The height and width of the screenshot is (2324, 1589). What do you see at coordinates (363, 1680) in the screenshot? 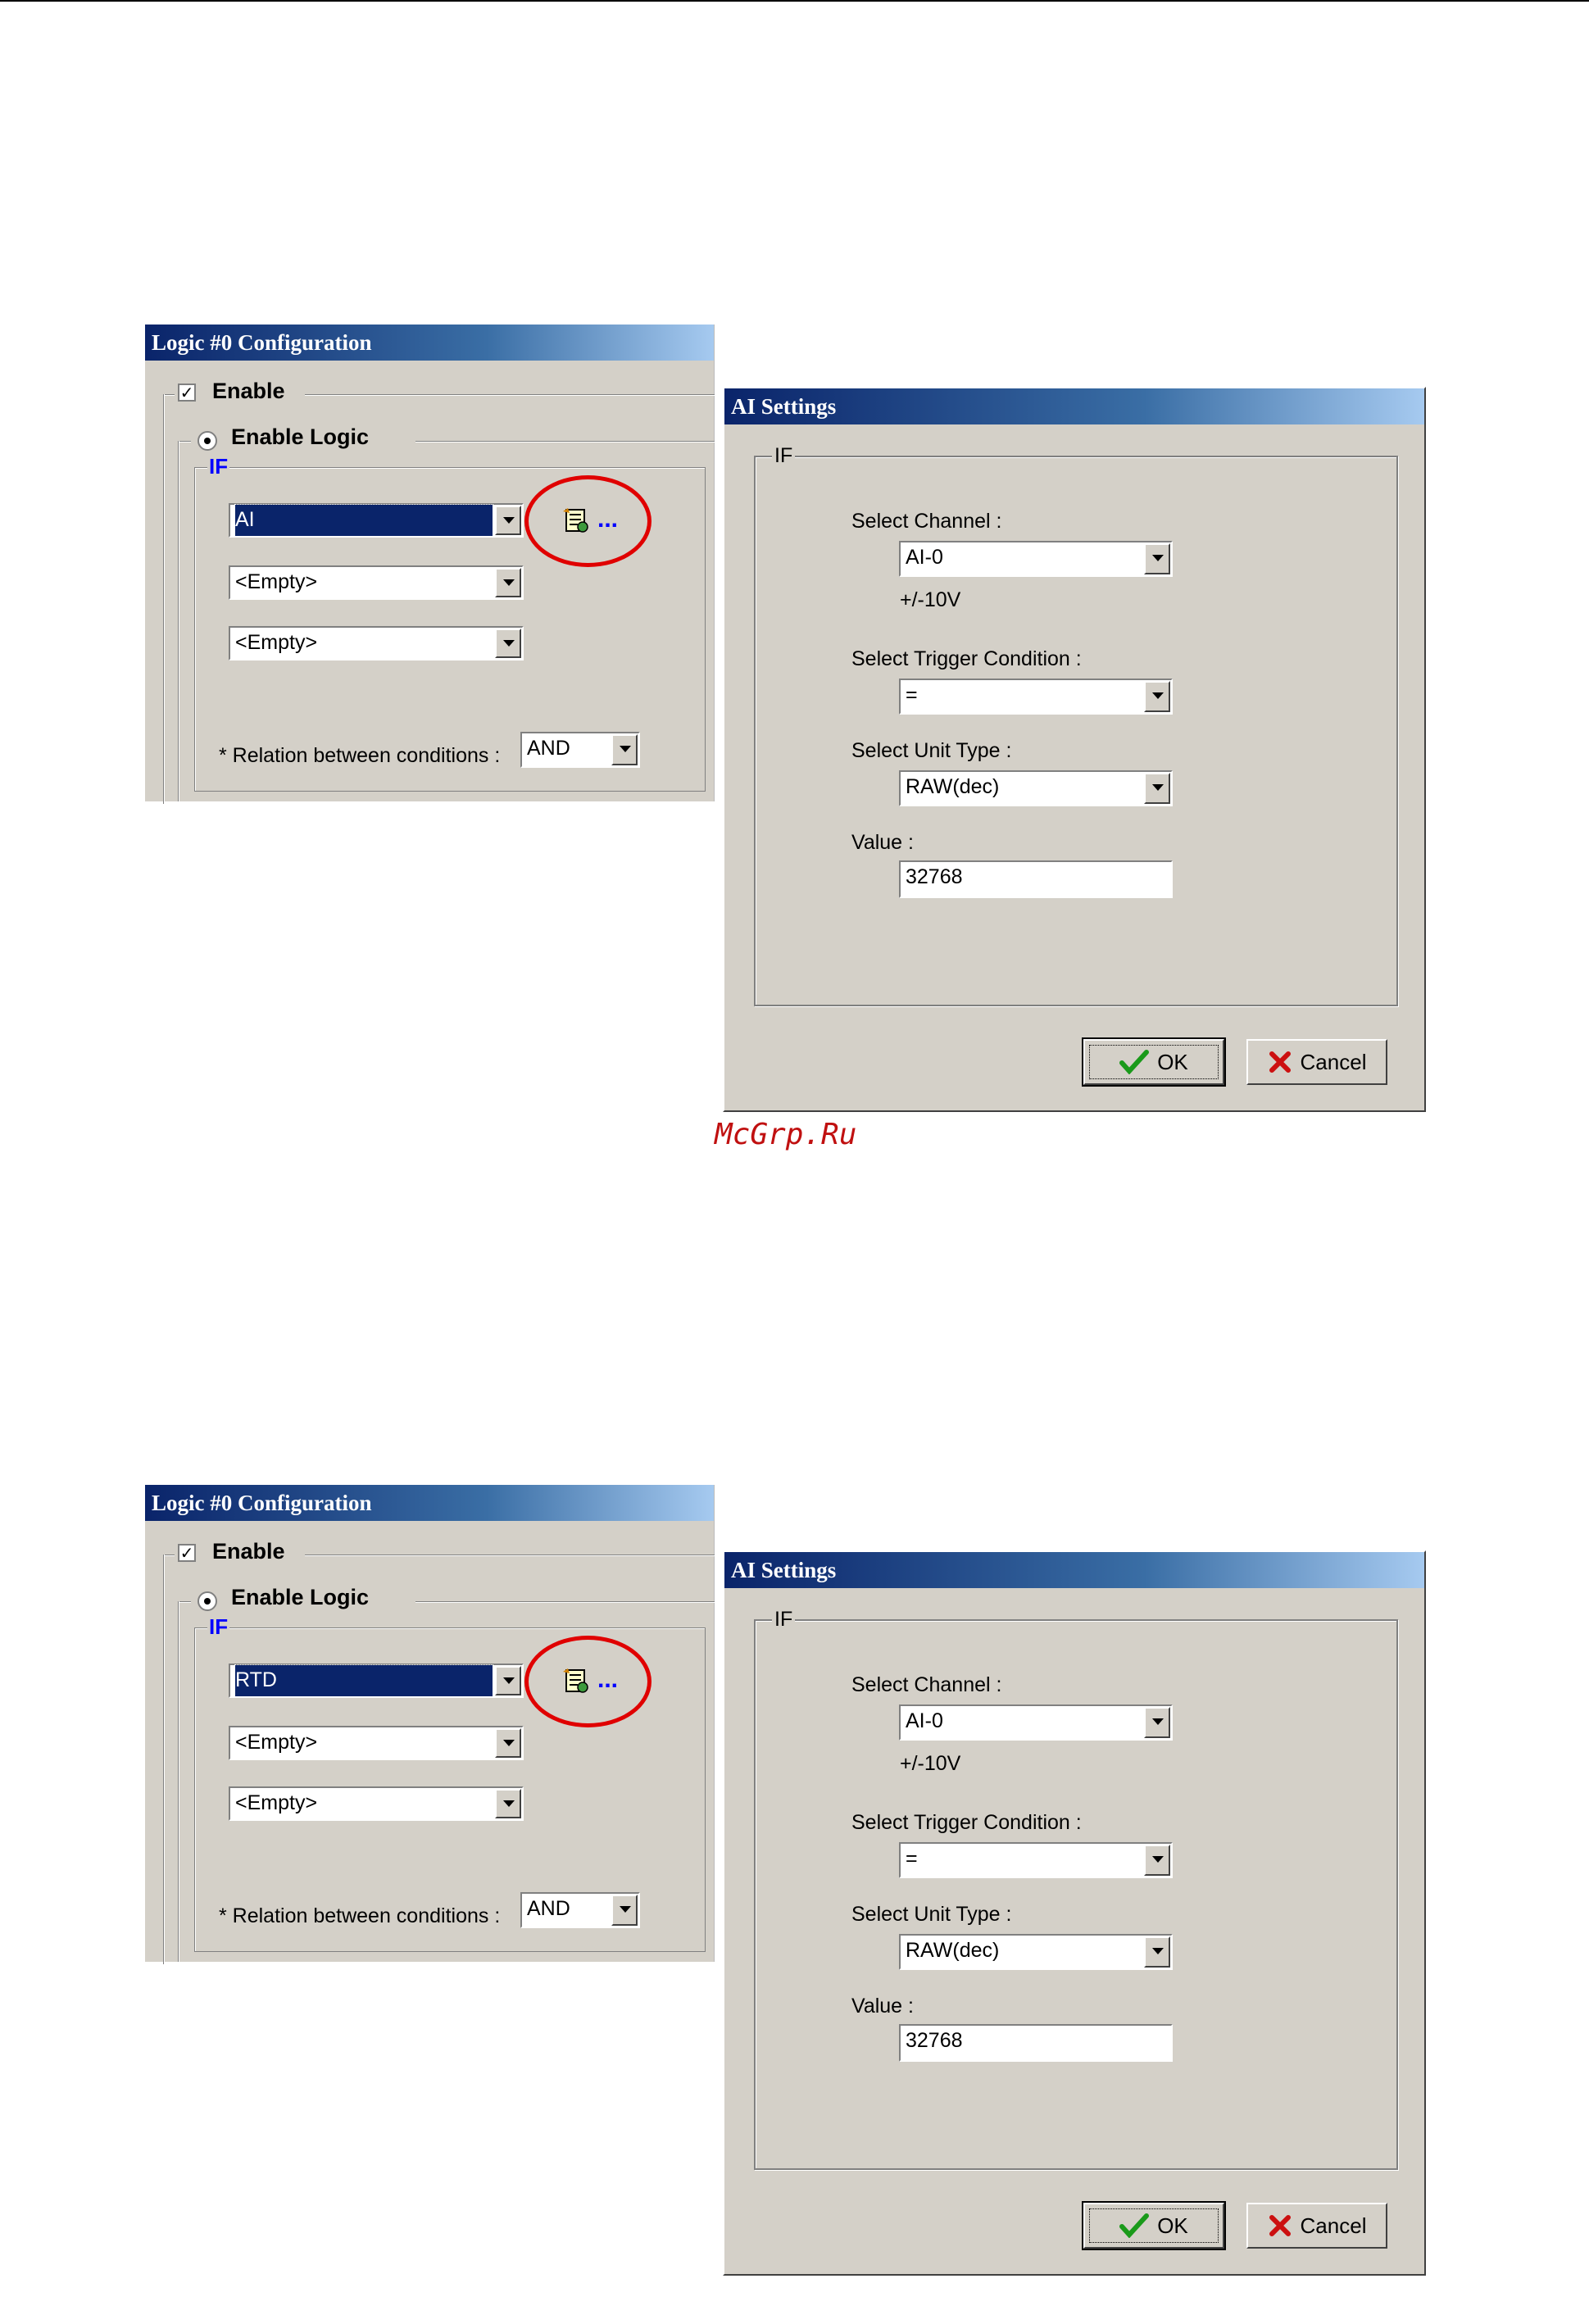
I see `condition-select-1-value: RTD` at bounding box center [363, 1680].